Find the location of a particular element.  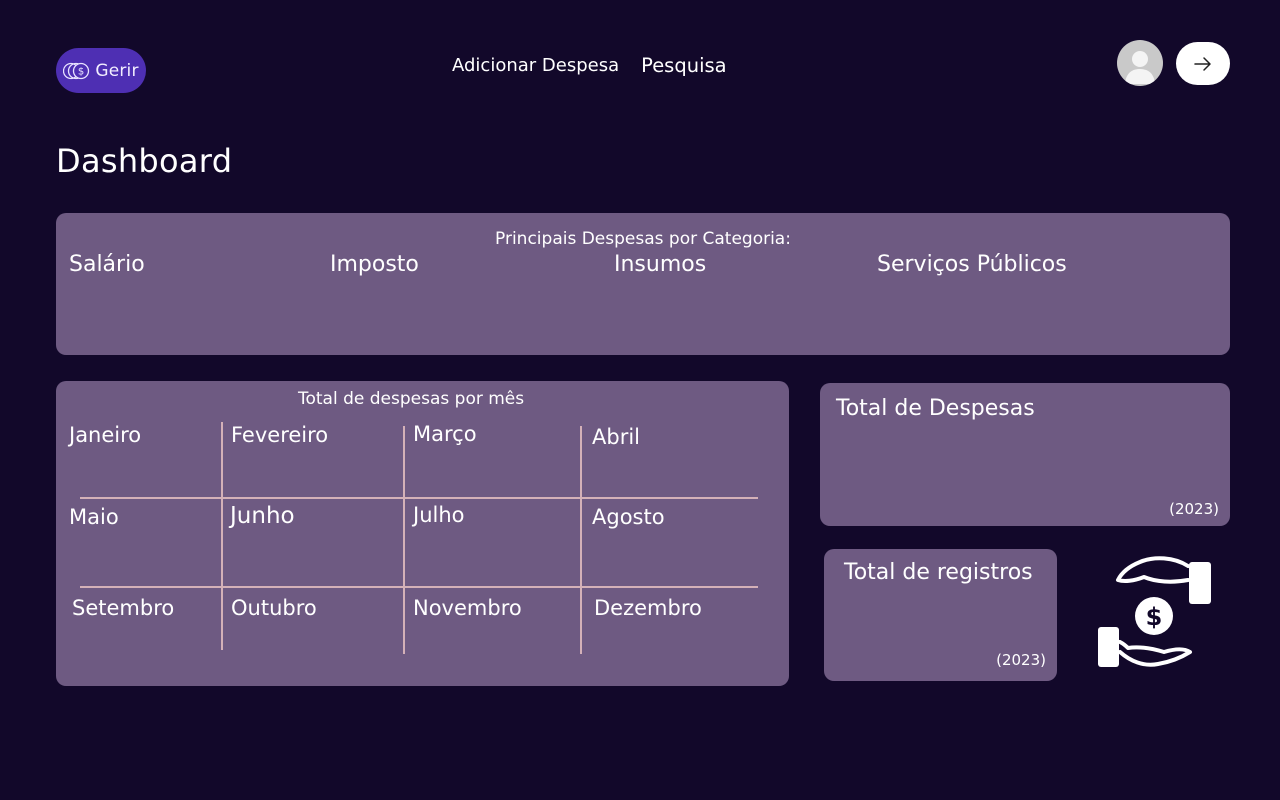

month-fevereiro: Fevereiro is located at coordinates (280, 435).